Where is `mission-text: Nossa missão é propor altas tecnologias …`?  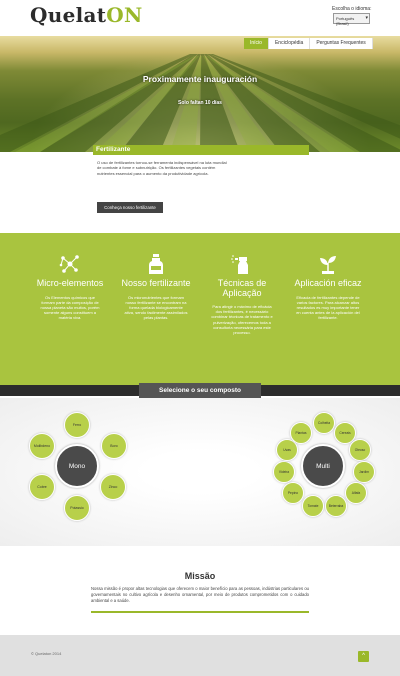
mission-text: Nossa missão é propor altas tecnologias … is located at coordinates (200, 594).